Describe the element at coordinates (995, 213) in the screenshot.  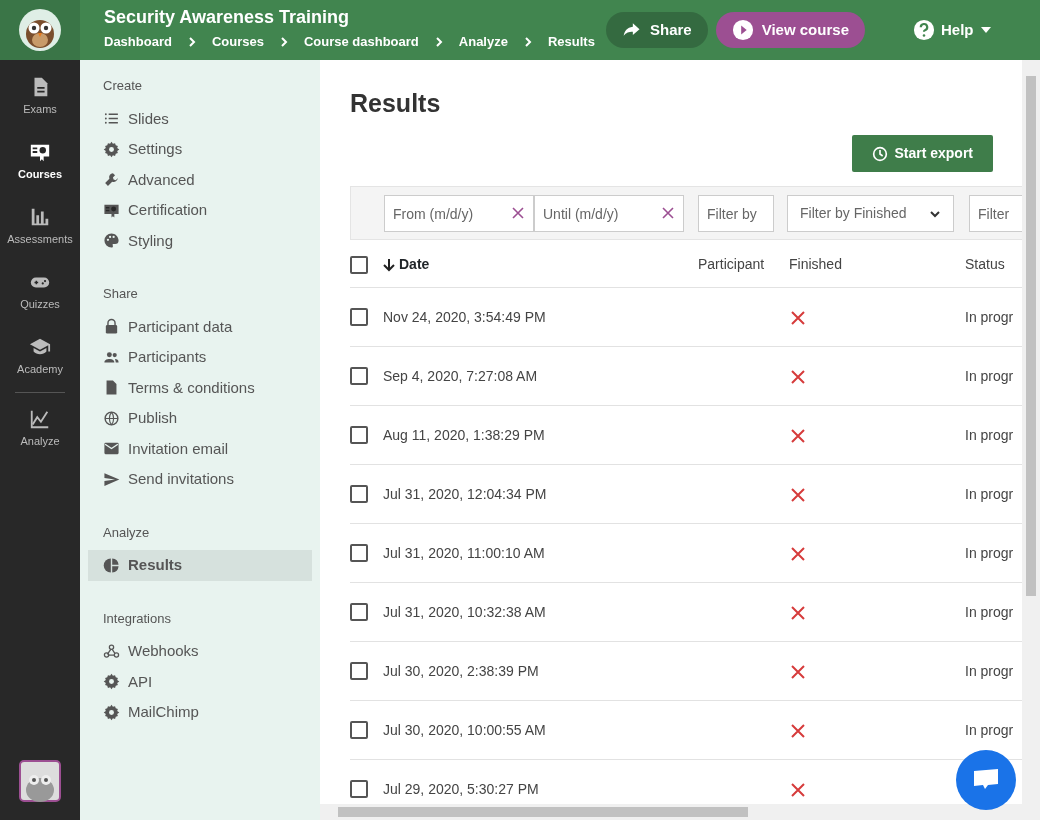
I see `filter-field: Filter` at that location.